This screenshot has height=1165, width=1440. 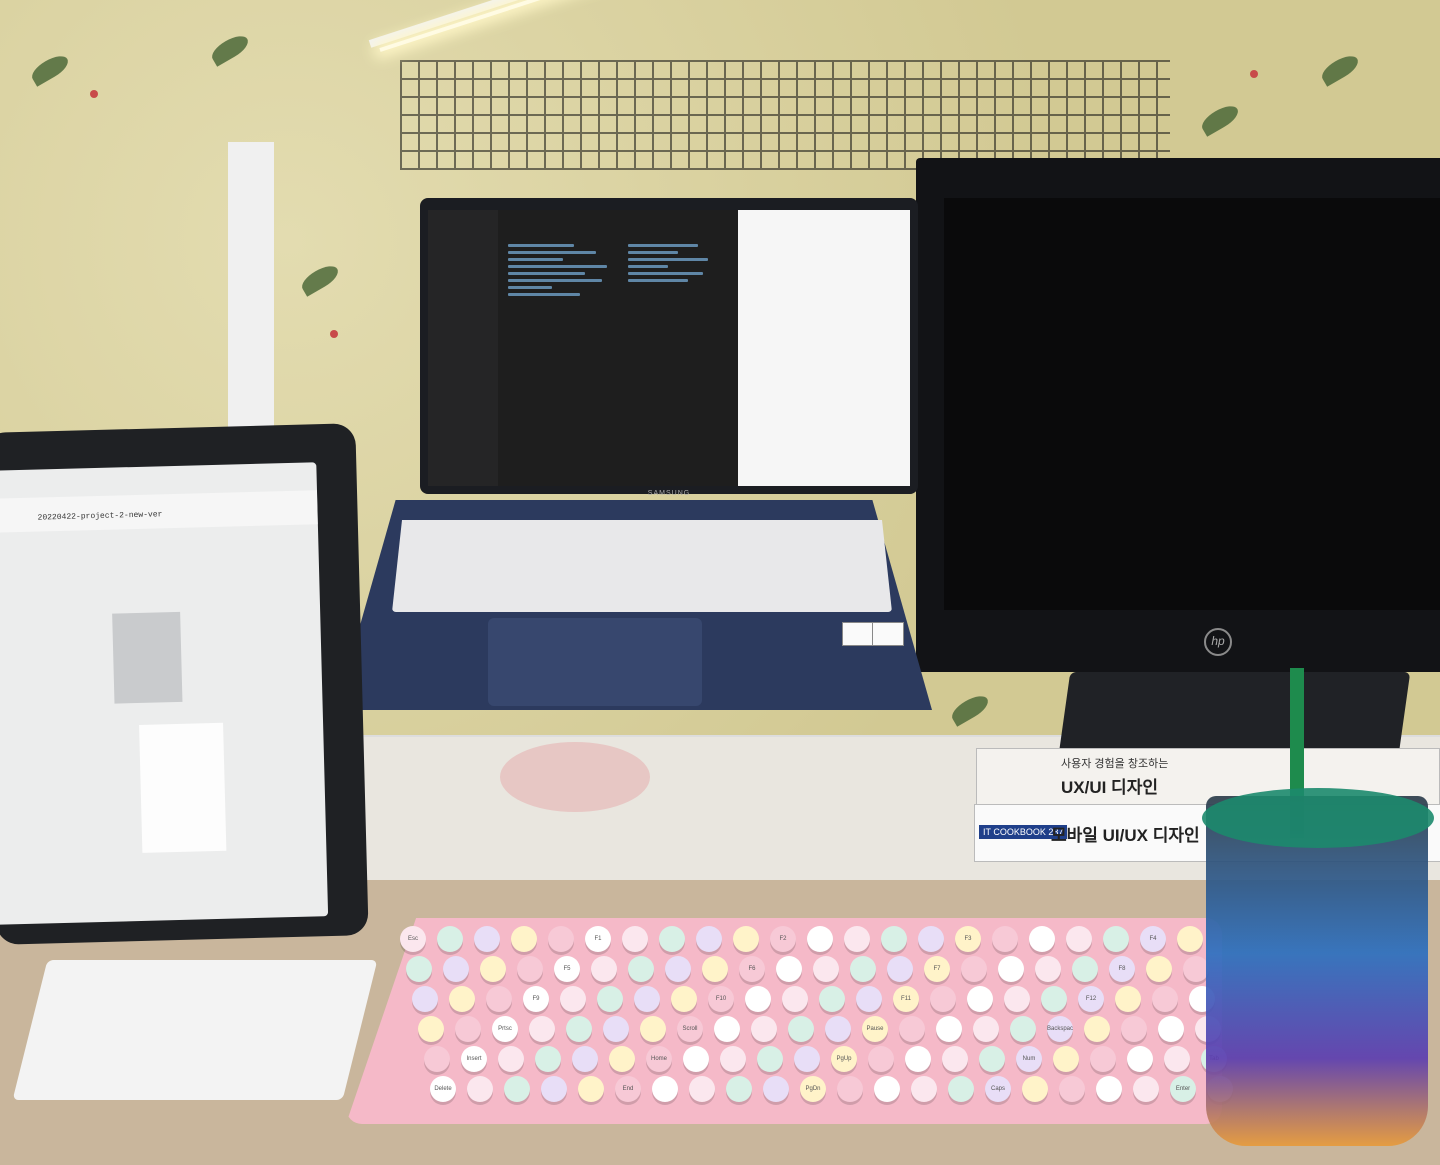 What do you see at coordinates (147, 657) in the screenshot?
I see `page-placeholder` at bounding box center [147, 657].